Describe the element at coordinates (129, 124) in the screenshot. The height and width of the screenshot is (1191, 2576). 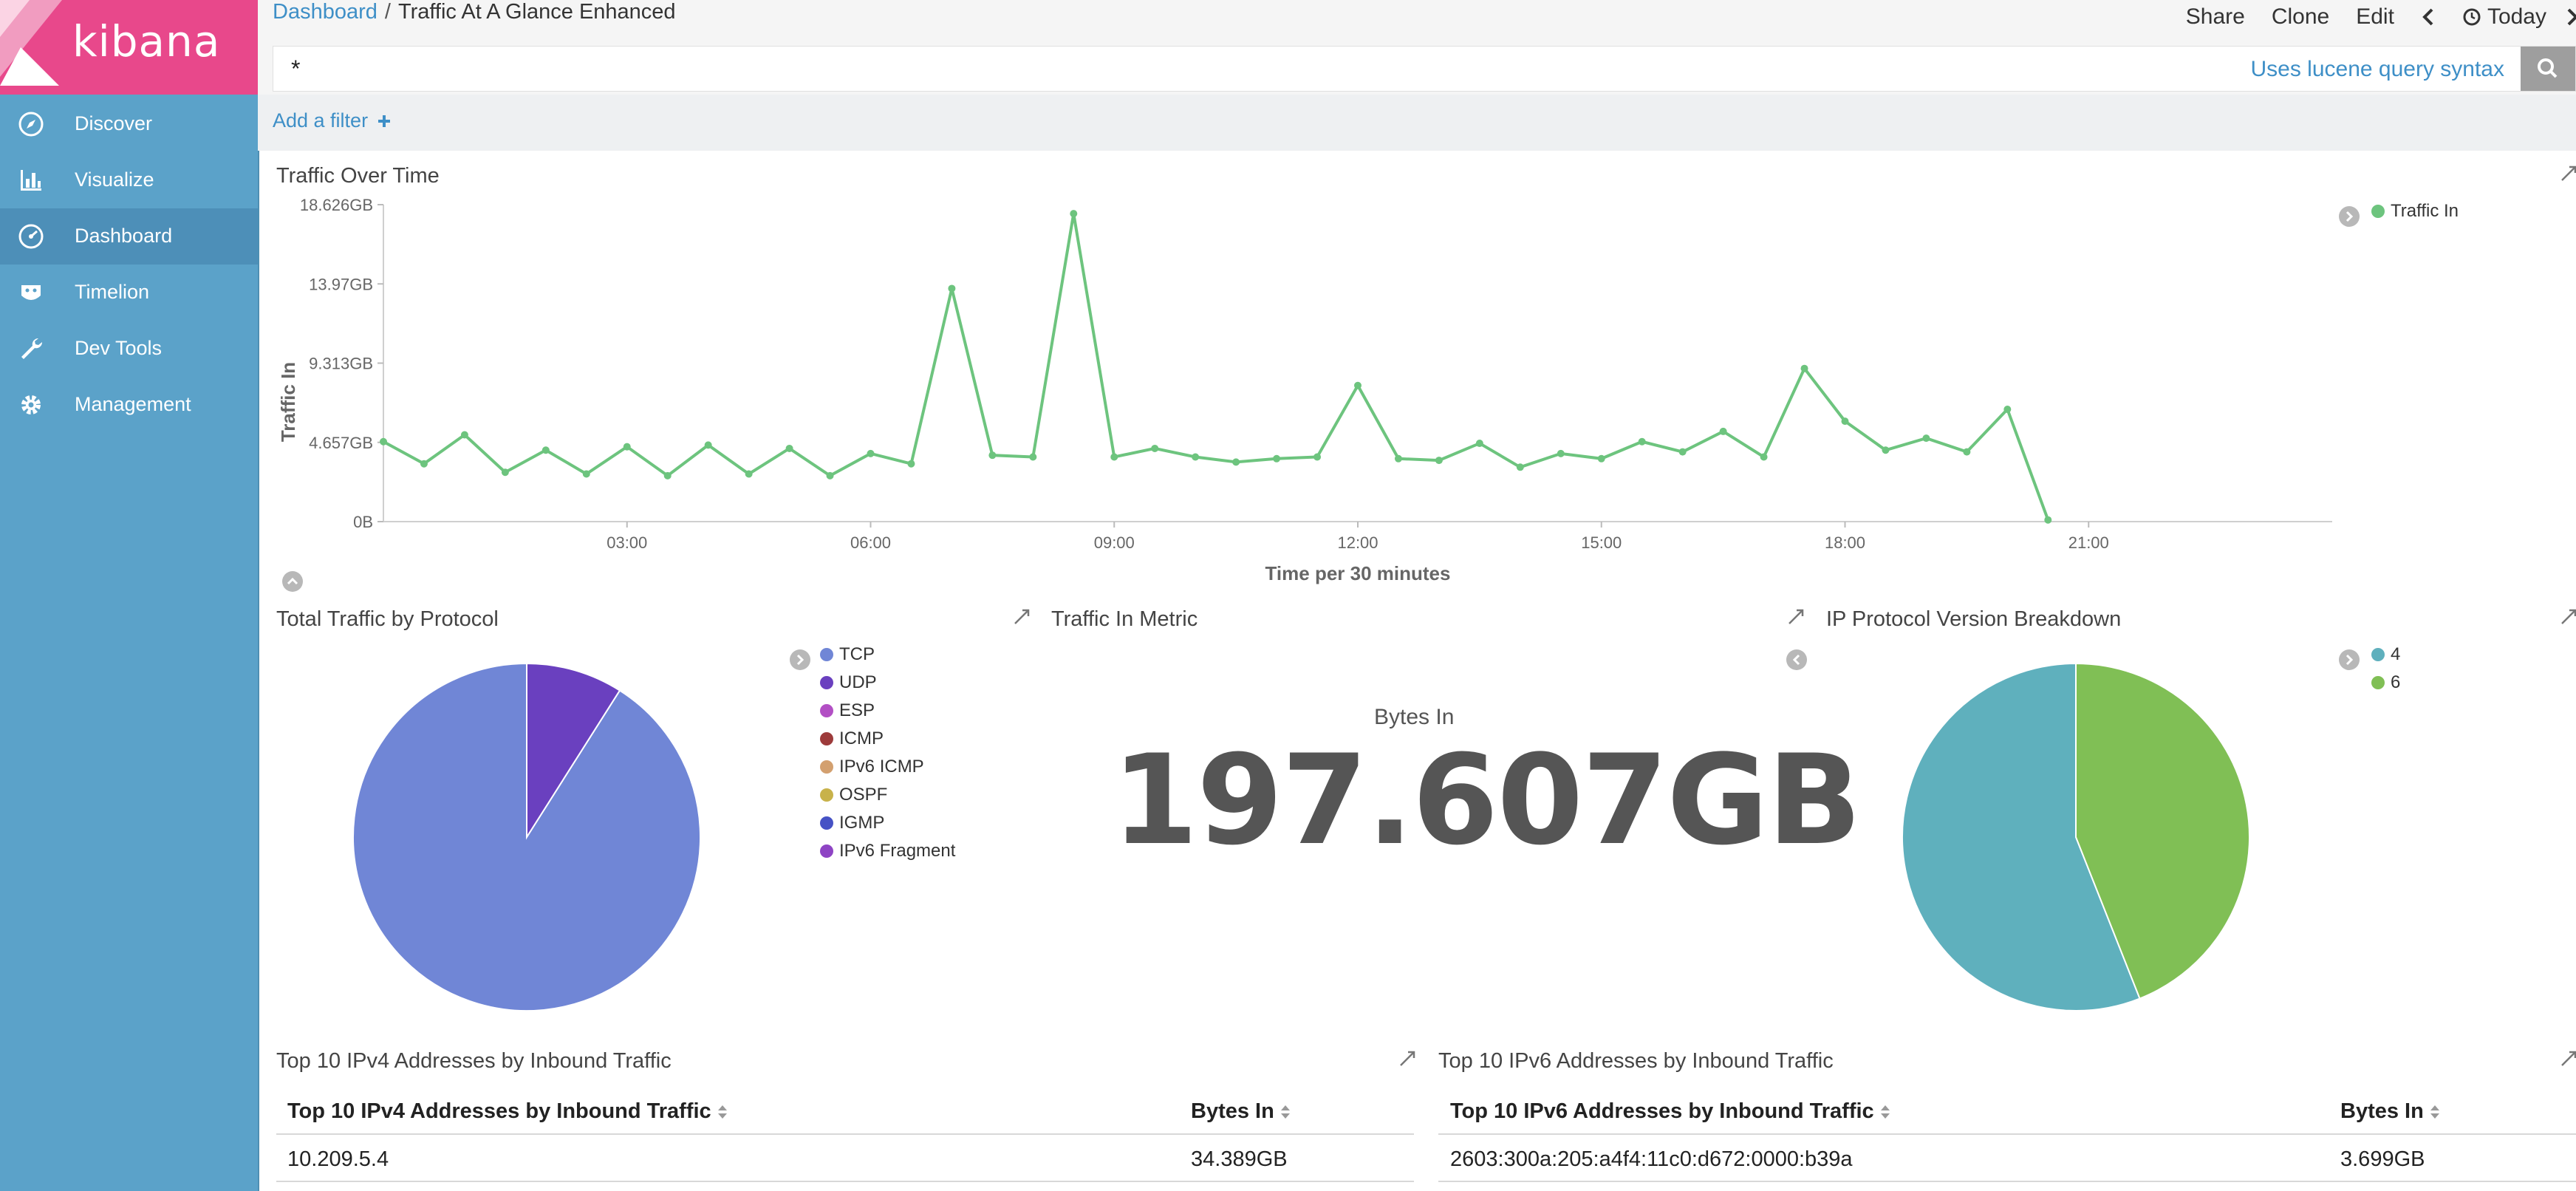
I see `sidebar-item-discover: Discover` at that location.